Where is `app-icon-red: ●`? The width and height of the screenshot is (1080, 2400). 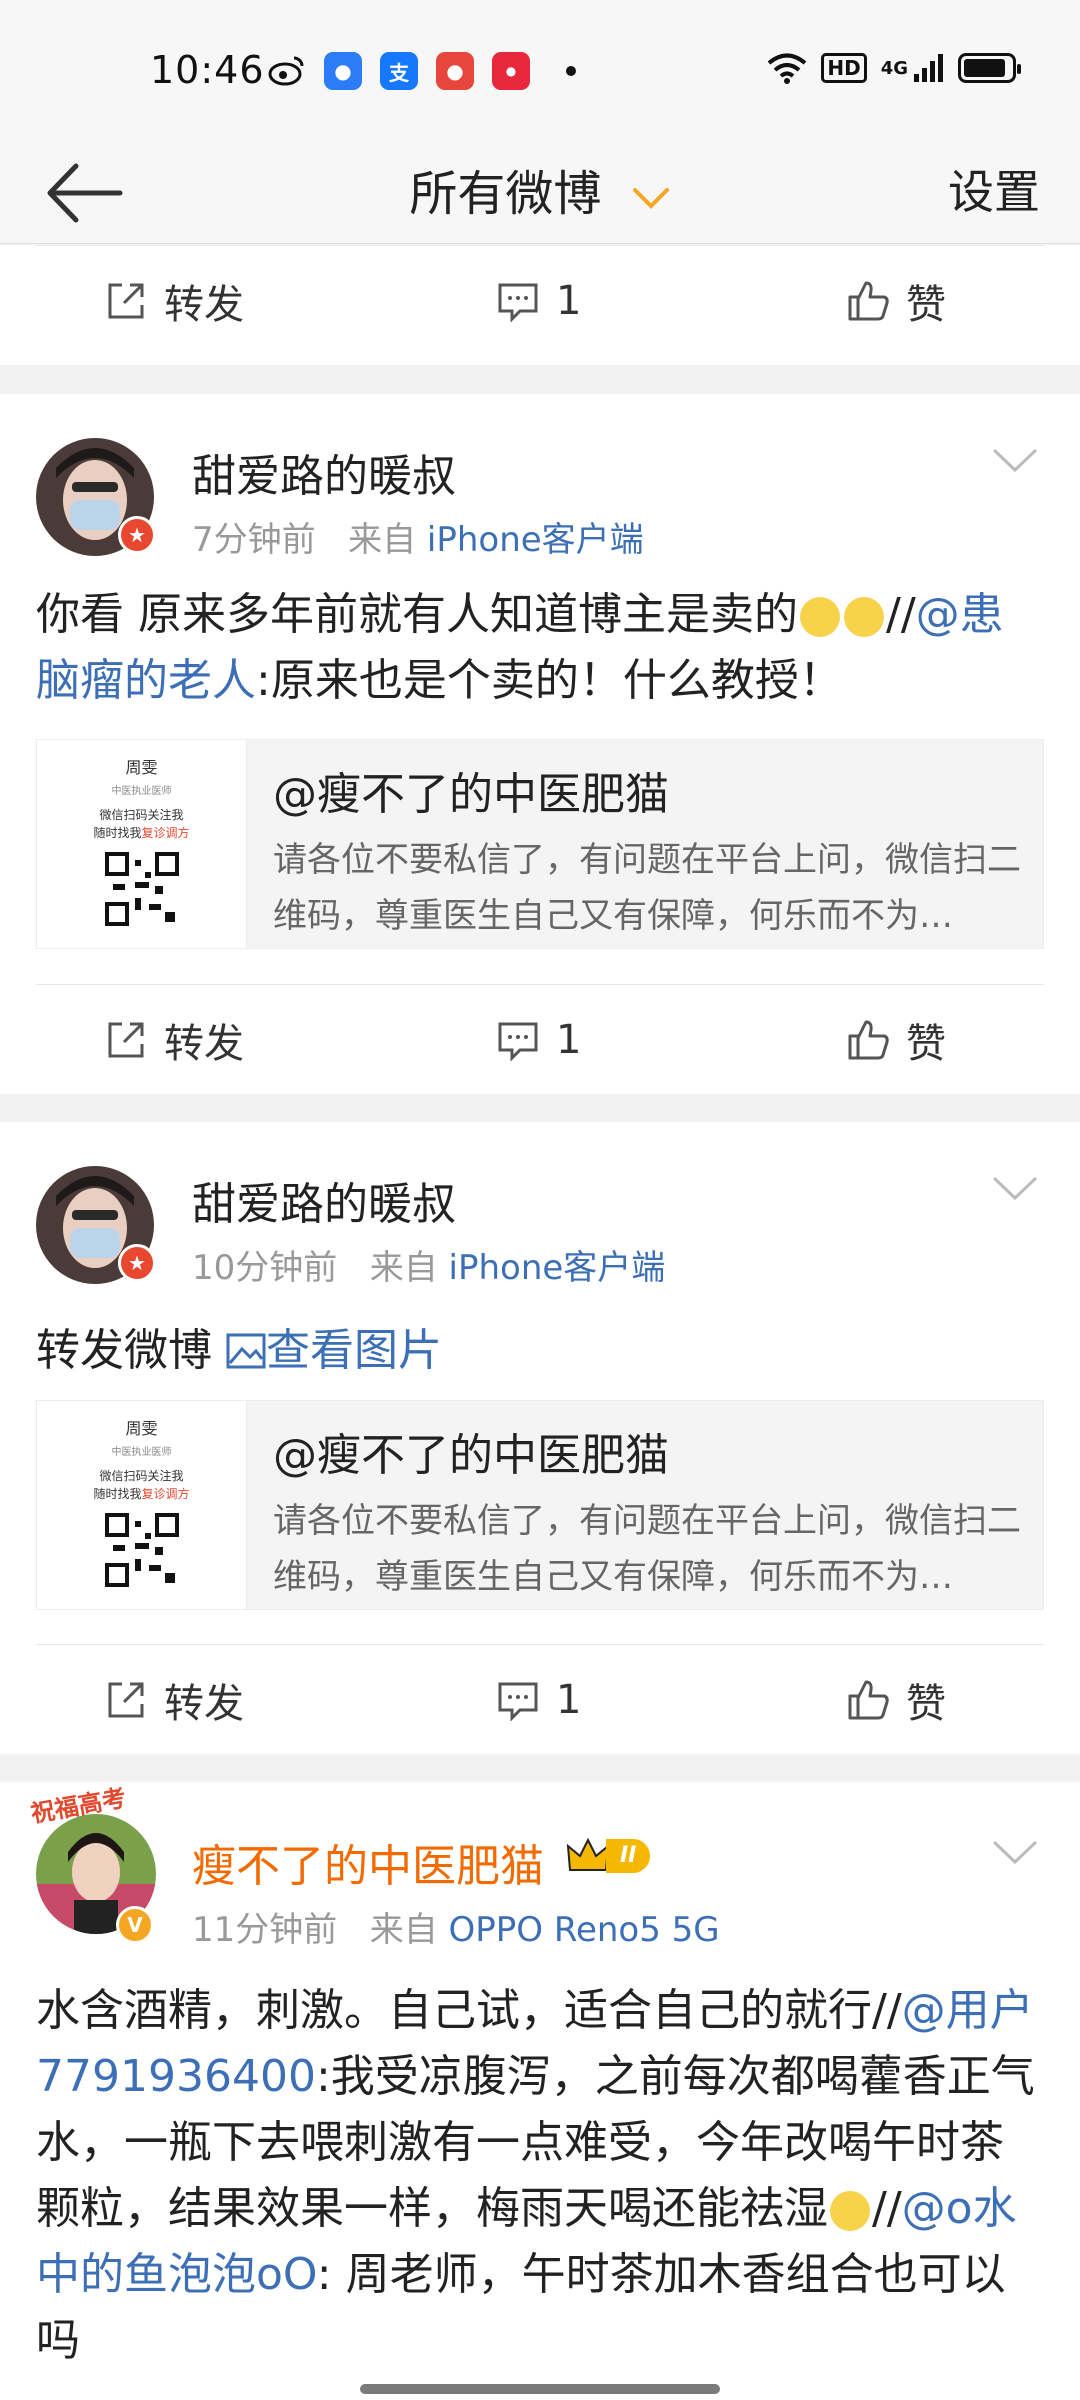 app-icon-red: ● is located at coordinates (455, 71).